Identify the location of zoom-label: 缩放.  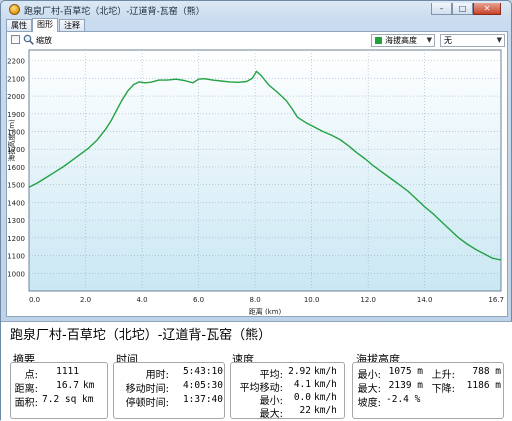
(44, 40).